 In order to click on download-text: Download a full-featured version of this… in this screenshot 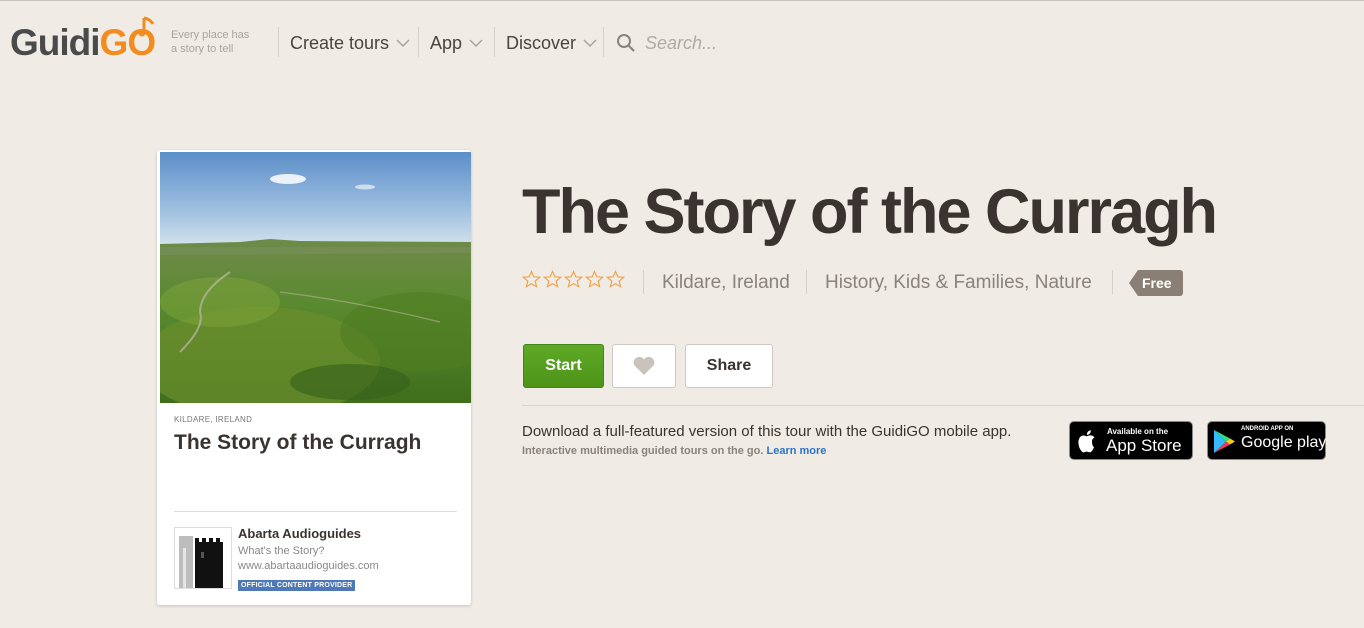, I will do `click(767, 431)`.